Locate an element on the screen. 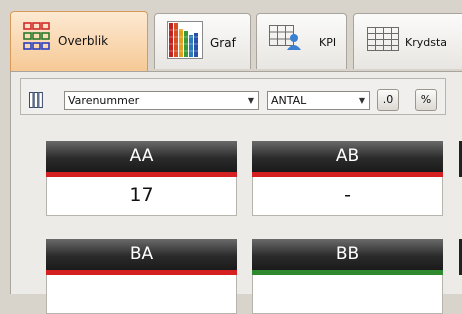 Image resolution: width=462 pixels, height=314 pixels. dimension-select: Varenummer ▼ is located at coordinates (161, 100).